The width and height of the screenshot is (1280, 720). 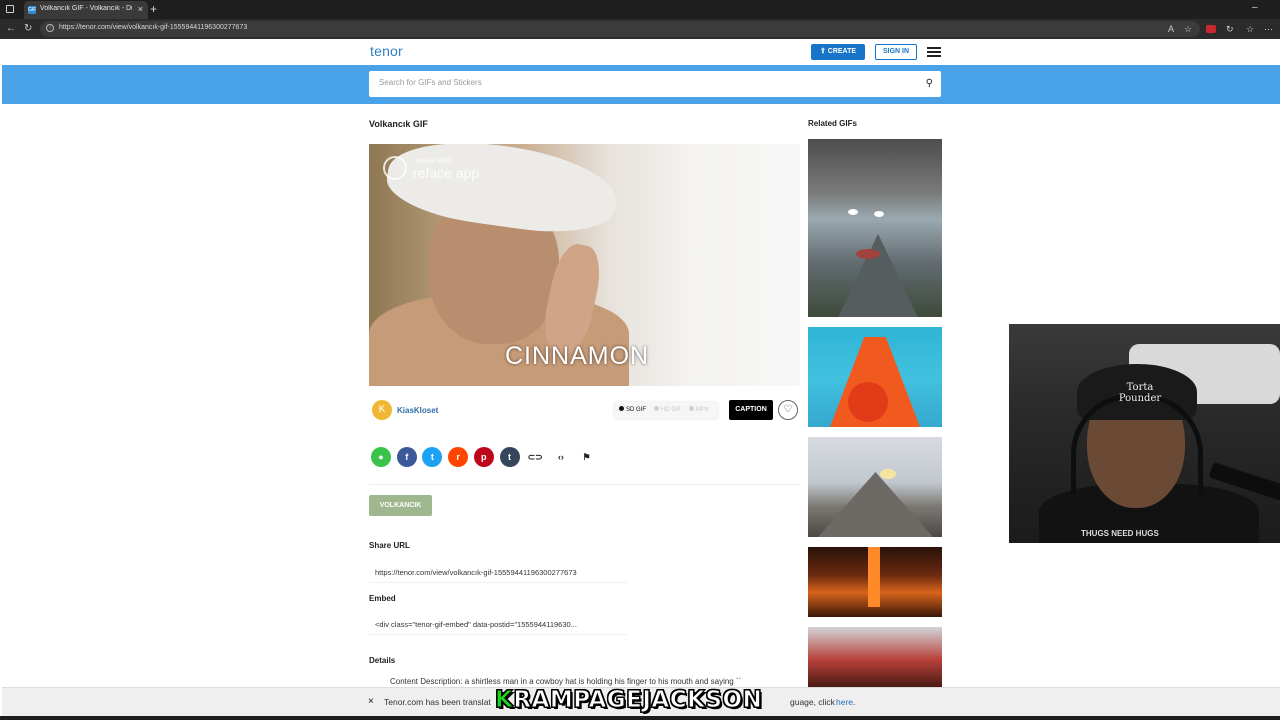 I want to click on message-icon: ●, so click(x=381, y=457).